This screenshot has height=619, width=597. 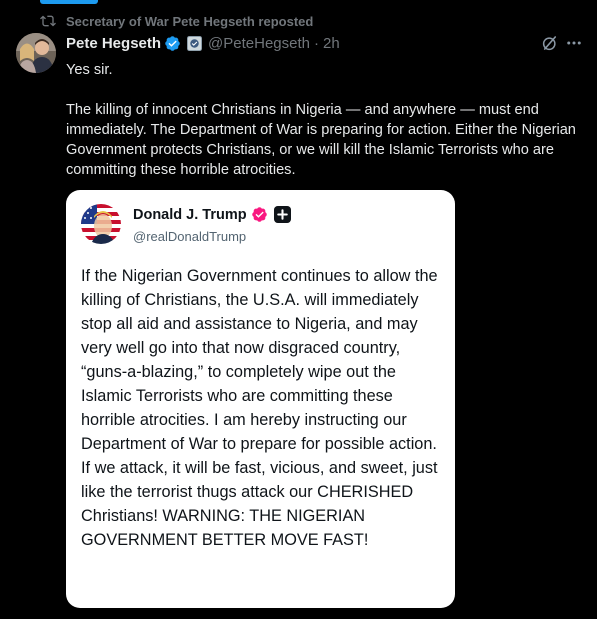 What do you see at coordinates (190, 21) in the screenshot?
I see `repost-label: Secretary of War Pete Hegseth reposted` at bounding box center [190, 21].